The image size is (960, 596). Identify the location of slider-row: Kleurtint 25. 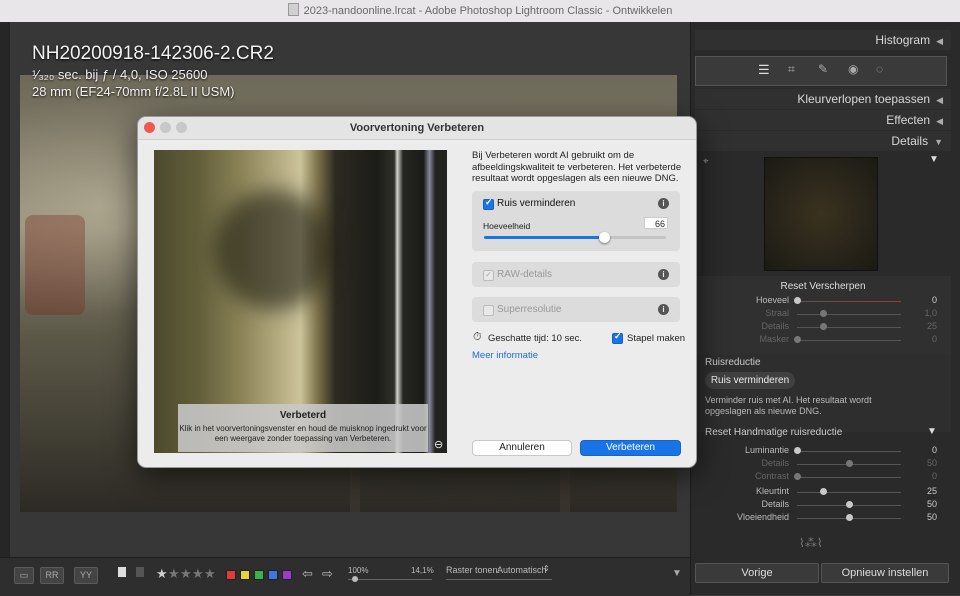
(823, 492).